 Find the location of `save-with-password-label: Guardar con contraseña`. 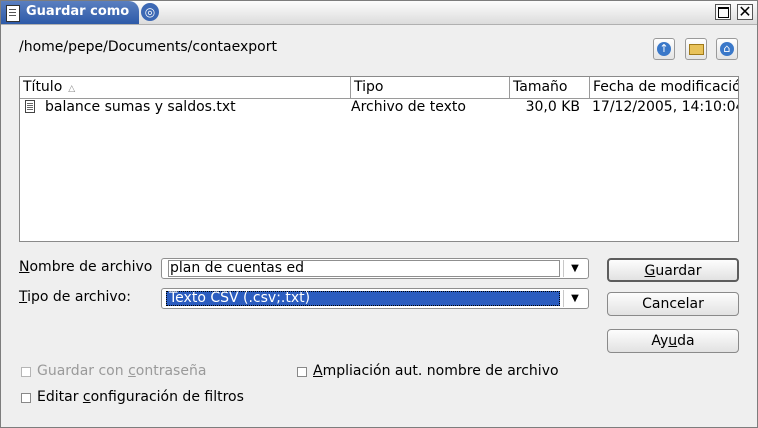

save-with-password-label: Guardar con contraseña is located at coordinates (121, 371).